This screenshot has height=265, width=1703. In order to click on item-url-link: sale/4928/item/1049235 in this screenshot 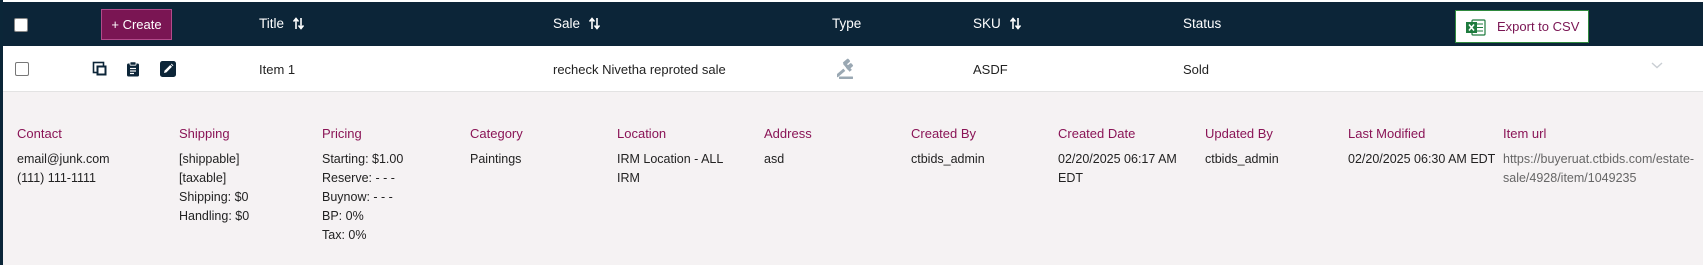, I will do `click(1598, 178)`.